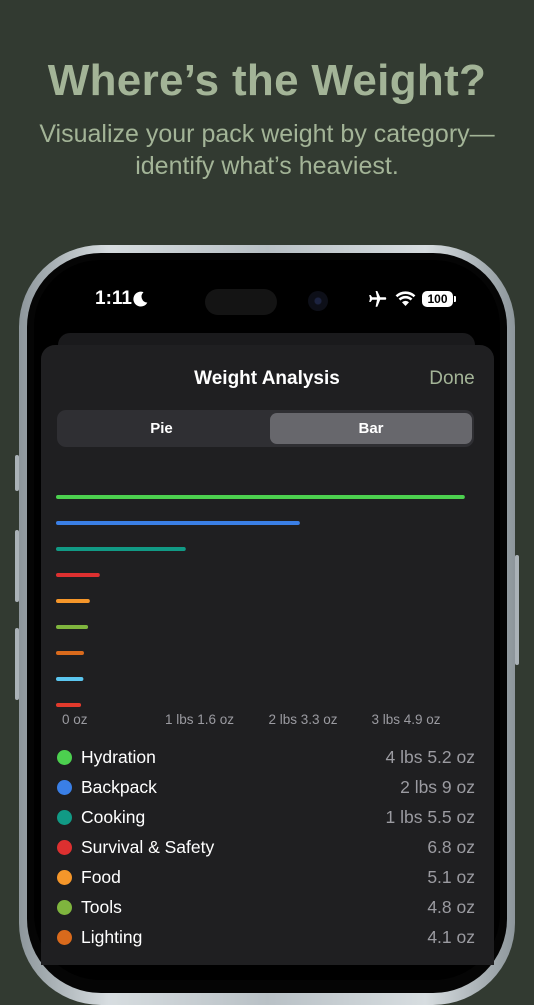 This screenshot has height=1005, width=534. What do you see at coordinates (199, 719) in the screenshot?
I see `x-tick-label: 1 lbs 1.6 oz` at bounding box center [199, 719].